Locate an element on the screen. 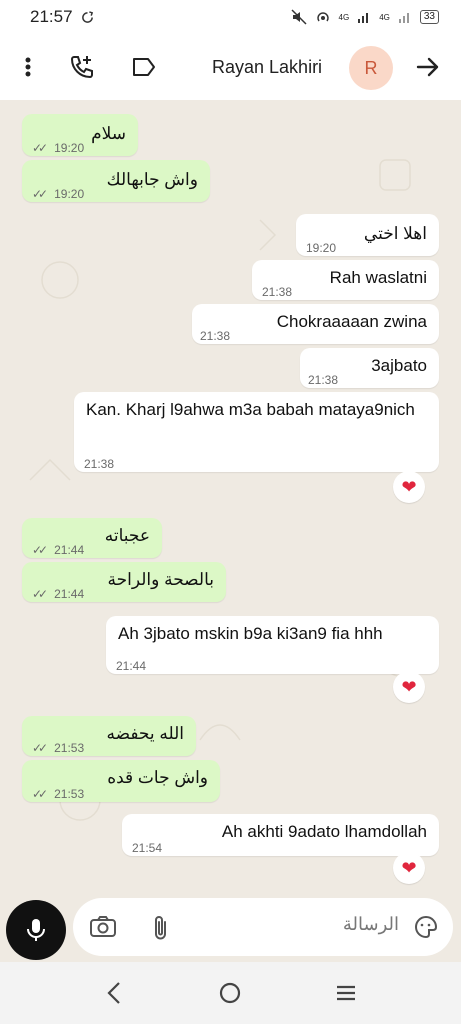  network-label-2: 4G is located at coordinates (384, 17).